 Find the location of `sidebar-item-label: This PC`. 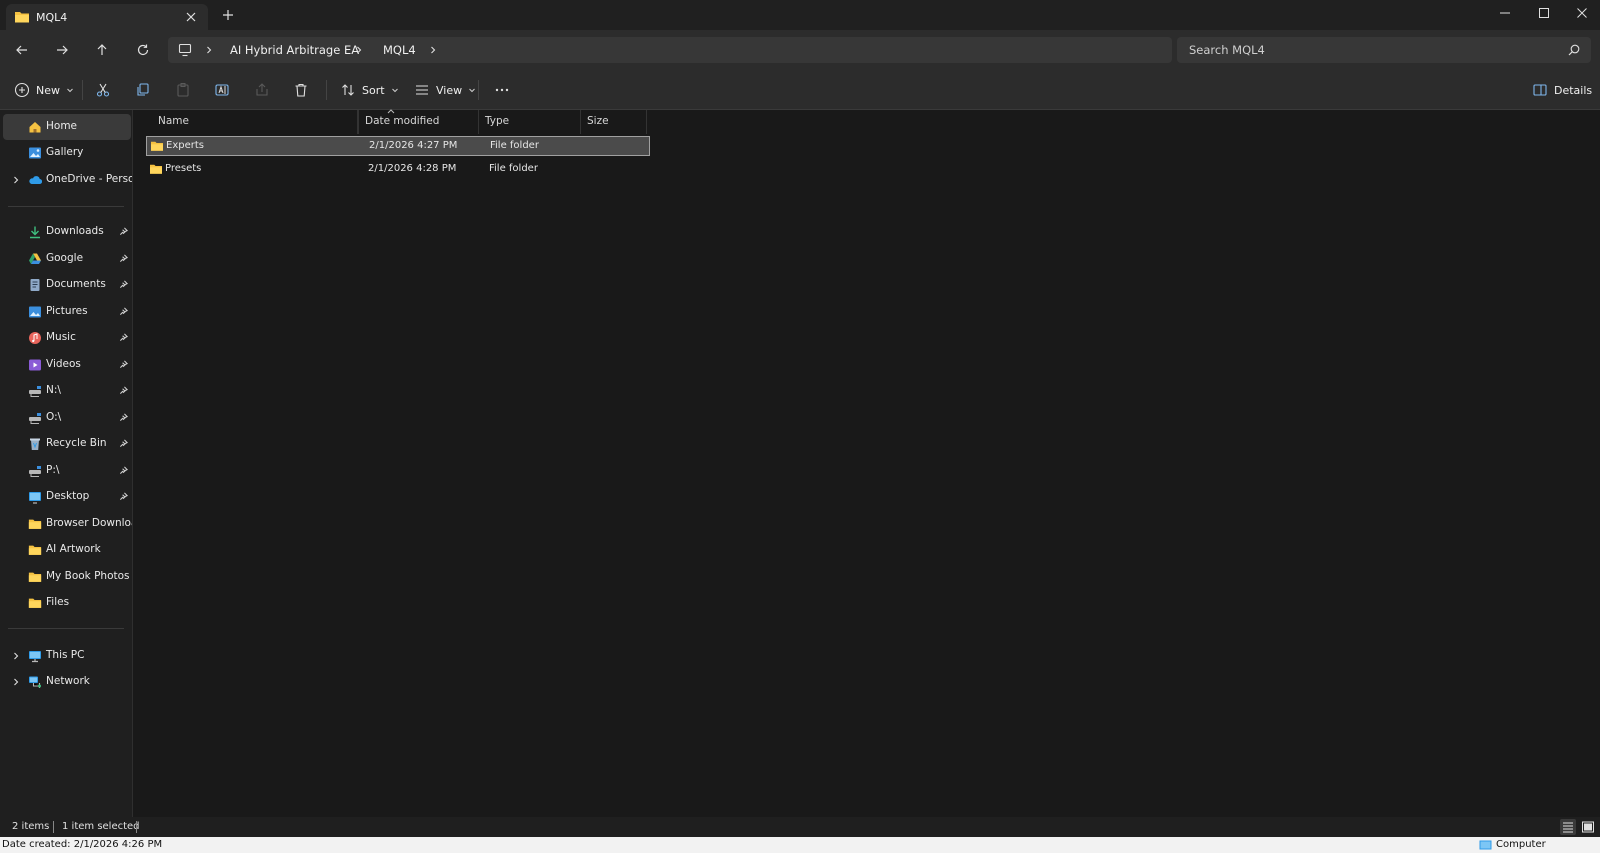

sidebar-item-label: This PC is located at coordinates (65, 655).